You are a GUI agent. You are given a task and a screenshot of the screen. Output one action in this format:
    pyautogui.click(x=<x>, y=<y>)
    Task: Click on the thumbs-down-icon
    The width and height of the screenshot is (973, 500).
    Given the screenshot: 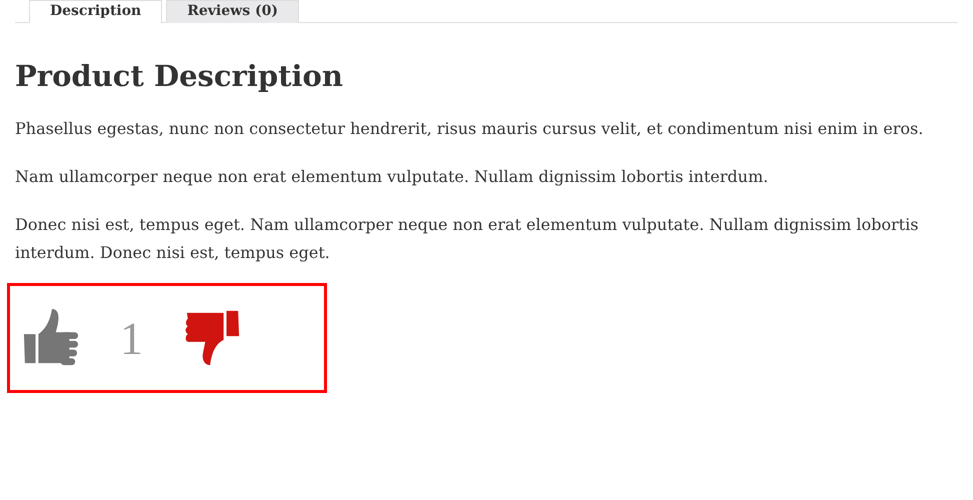 What is the action you would take?
    pyautogui.click(x=212, y=338)
    